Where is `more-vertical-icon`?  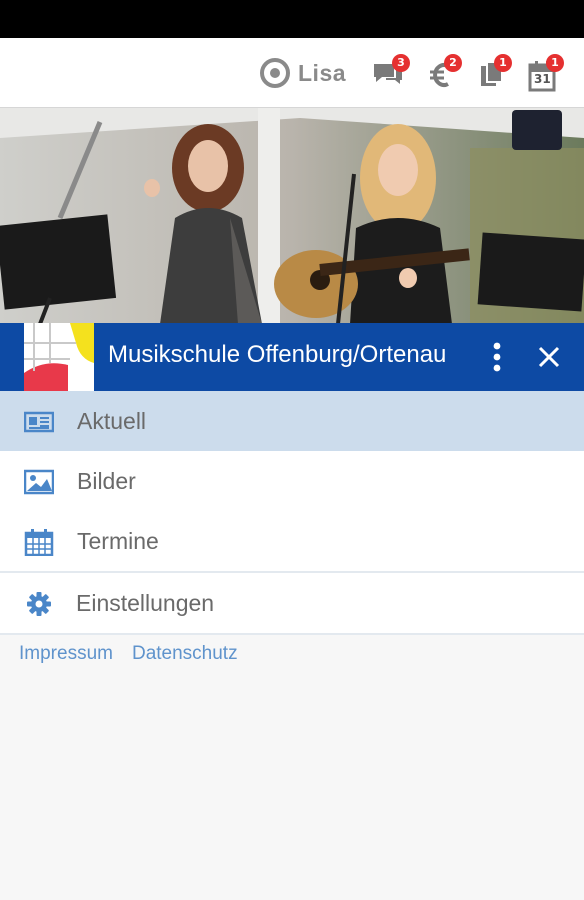 more-vertical-icon is located at coordinates (497, 357).